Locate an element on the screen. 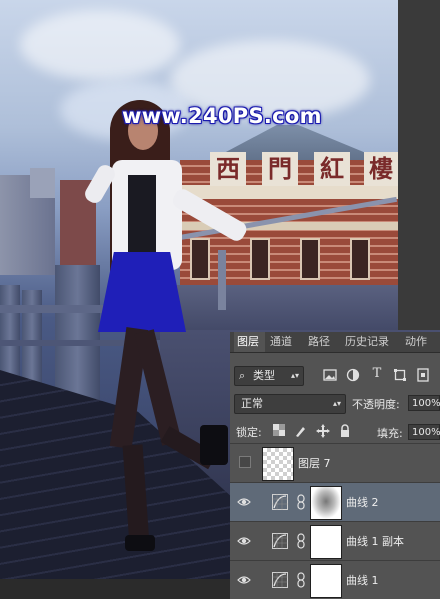 This screenshot has height=599, width=440. fill-label: 填充: is located at coordinates (390, 433).